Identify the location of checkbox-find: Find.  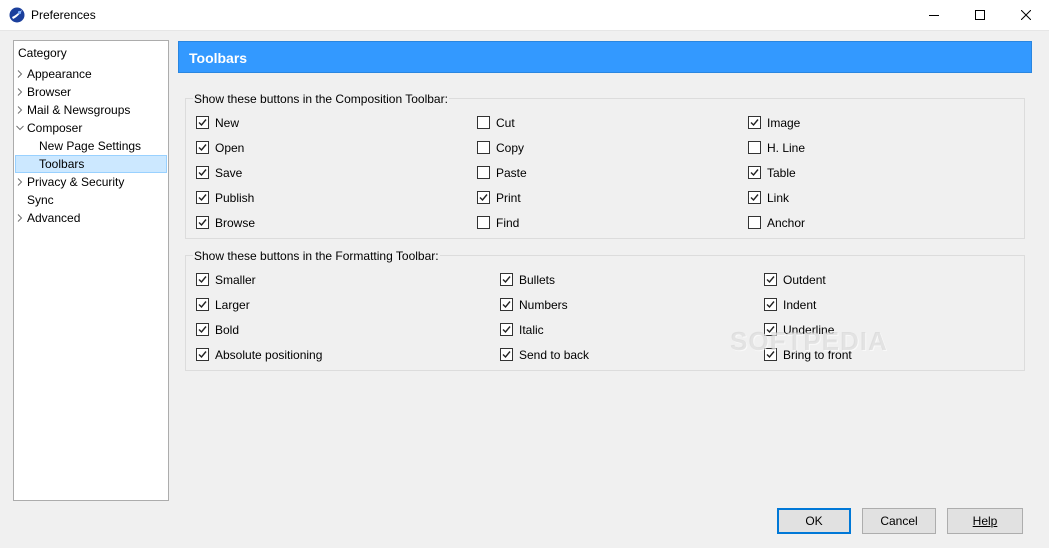
(577, 223).